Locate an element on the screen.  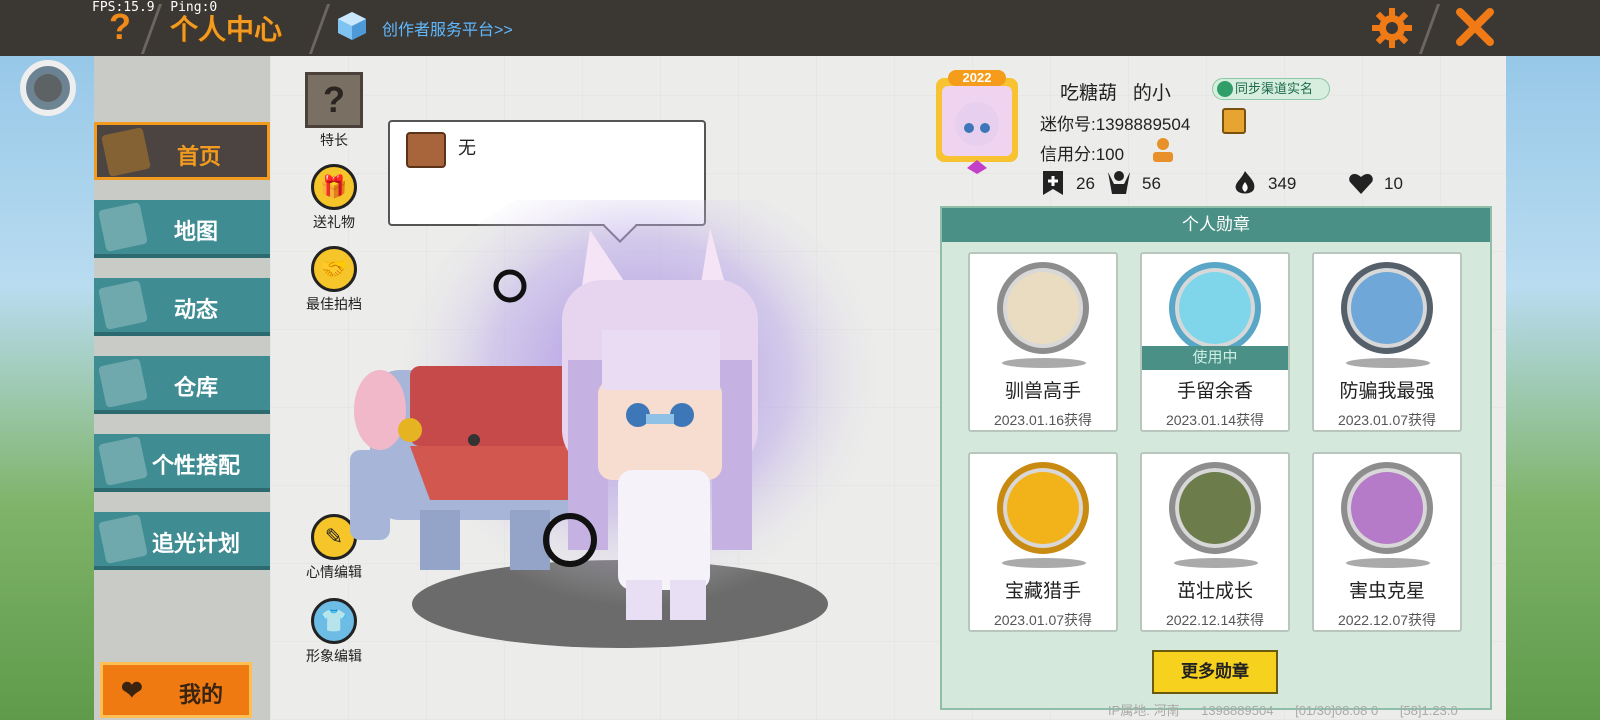
bookmark-plus-icon is located at coordinates (1053, 183).